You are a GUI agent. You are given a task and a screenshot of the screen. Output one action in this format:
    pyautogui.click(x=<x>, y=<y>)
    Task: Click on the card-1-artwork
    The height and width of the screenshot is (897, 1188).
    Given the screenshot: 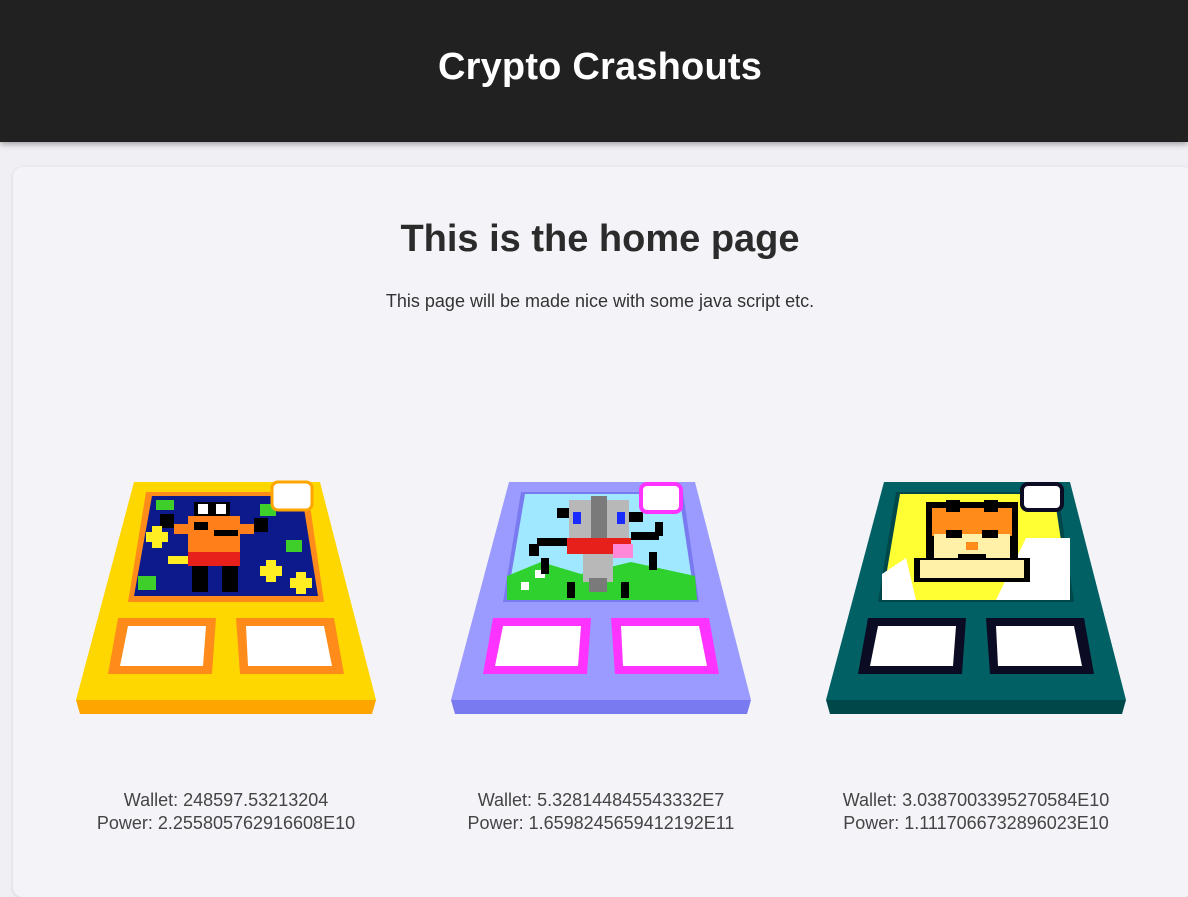 What is the action you would take?
    pyautogui.click(x=226, y=597)
    